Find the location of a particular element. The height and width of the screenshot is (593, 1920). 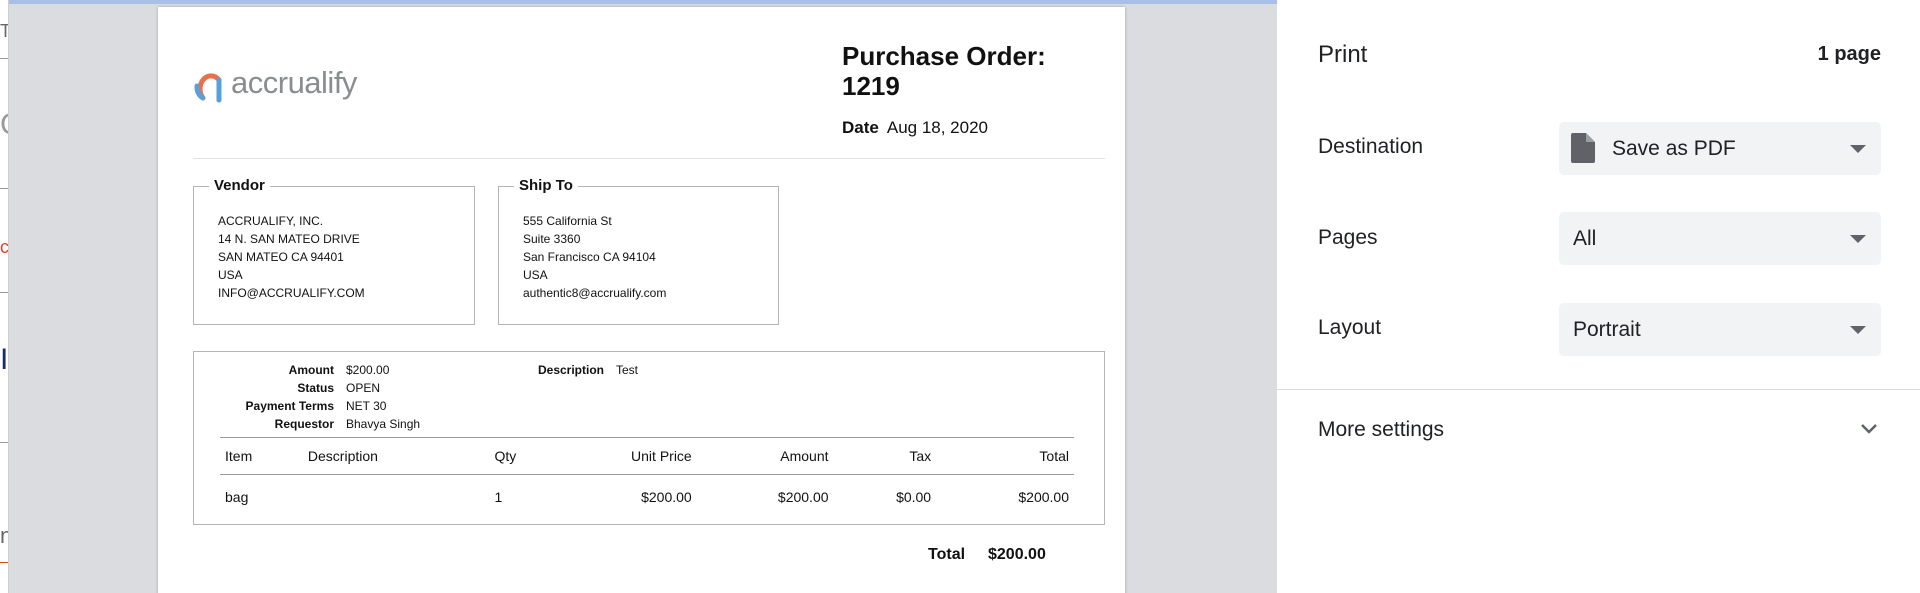

vendor-line: USA is located at coordinates (230, 275).